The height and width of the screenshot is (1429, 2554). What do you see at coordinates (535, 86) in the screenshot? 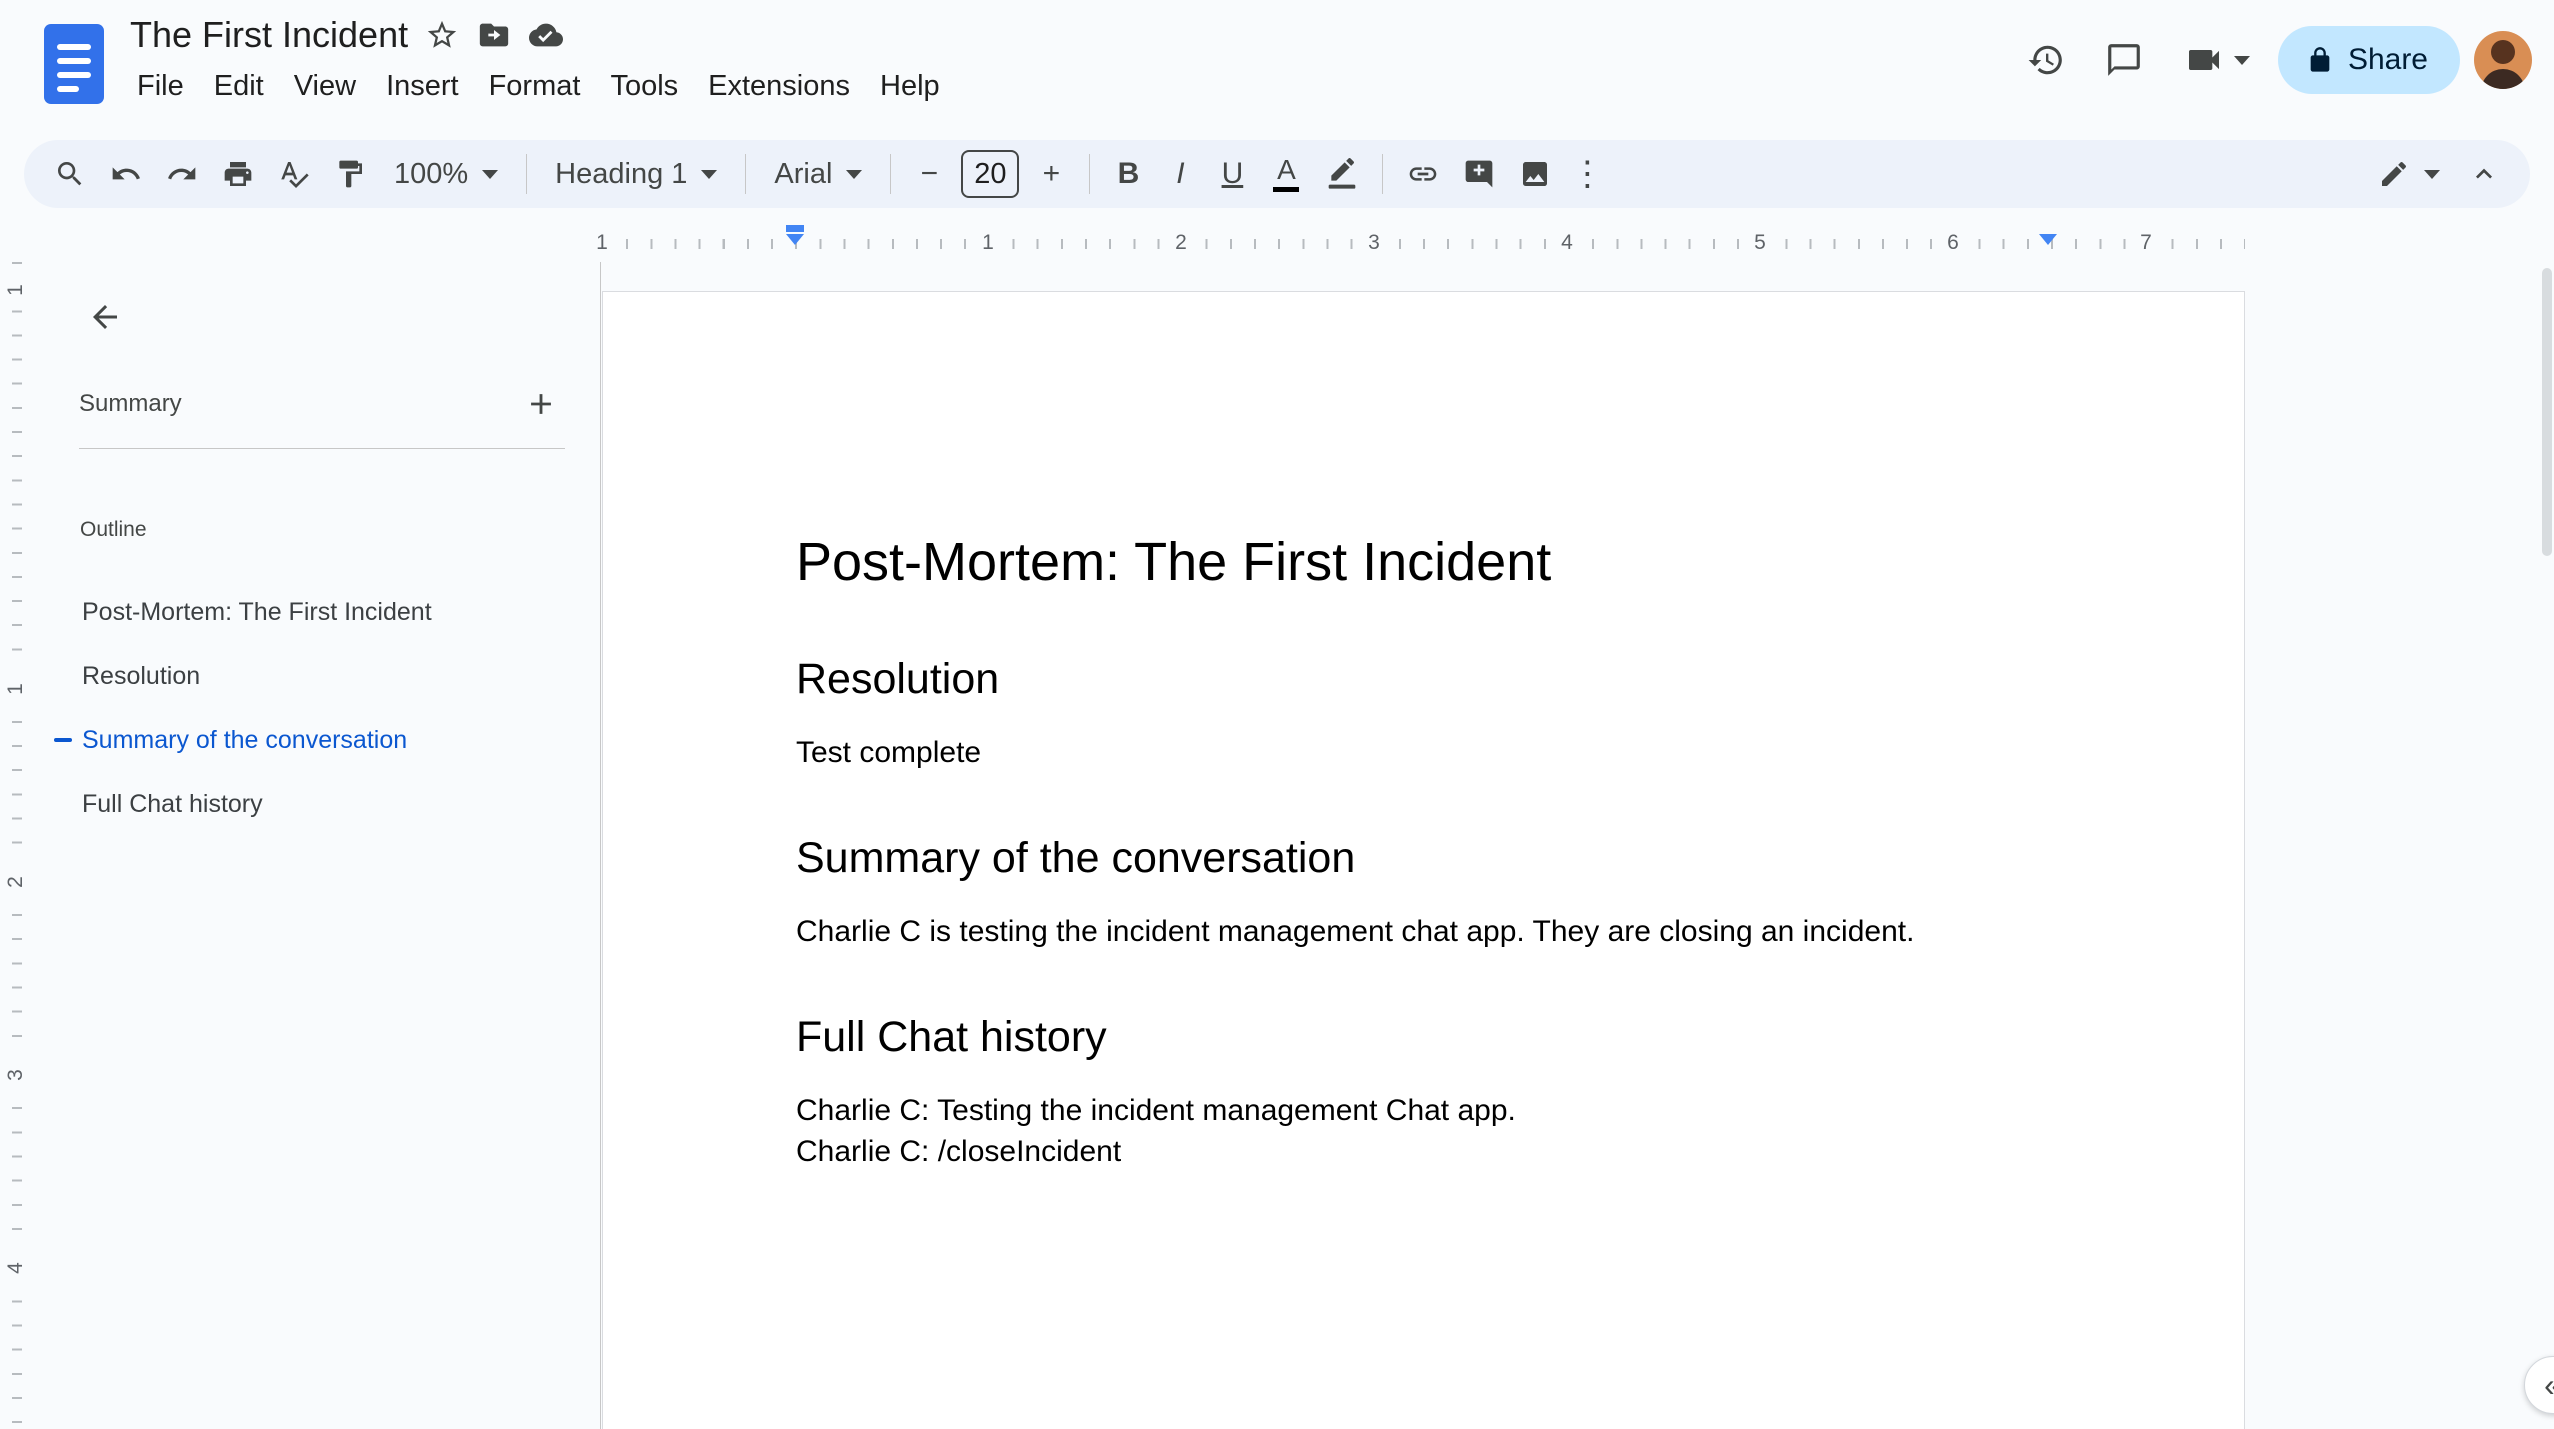
I see `menu-format: Format` at bounding box center [535, 86].